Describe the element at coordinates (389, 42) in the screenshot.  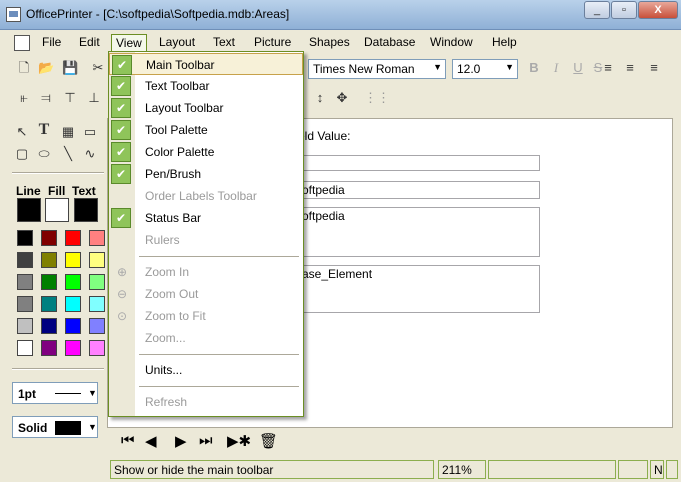
I see `menu-database: Database` at that location.